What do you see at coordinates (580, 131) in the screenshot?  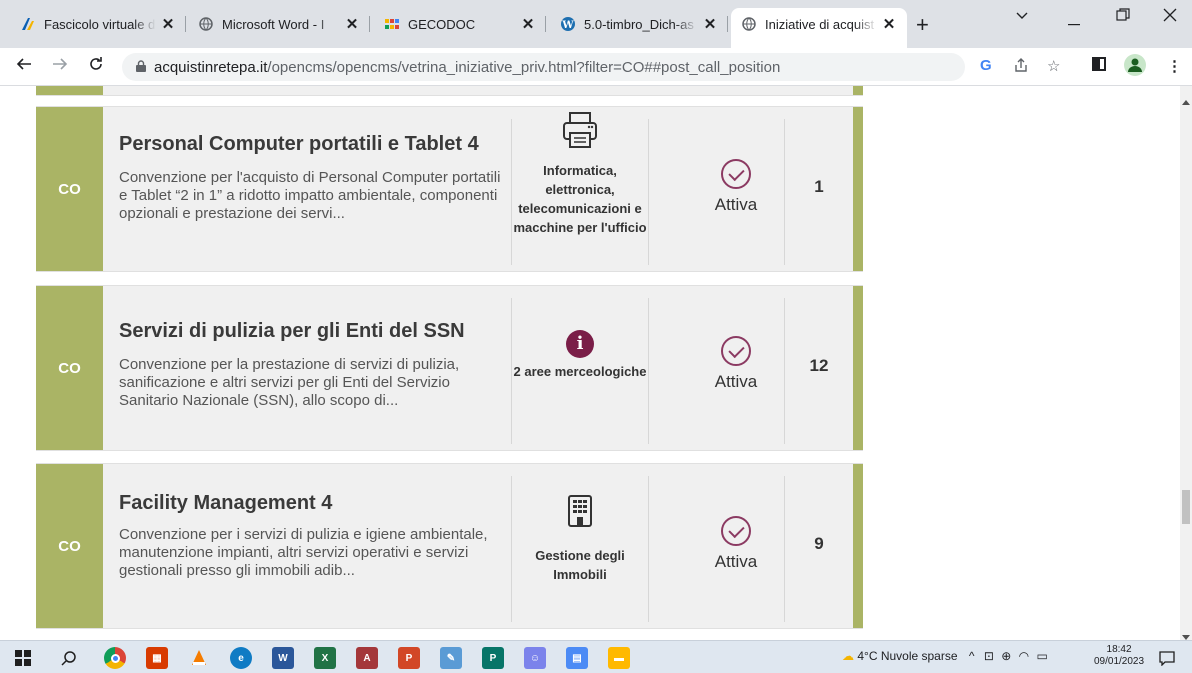 I see `printer-icon` at bounding box center [580, 131].